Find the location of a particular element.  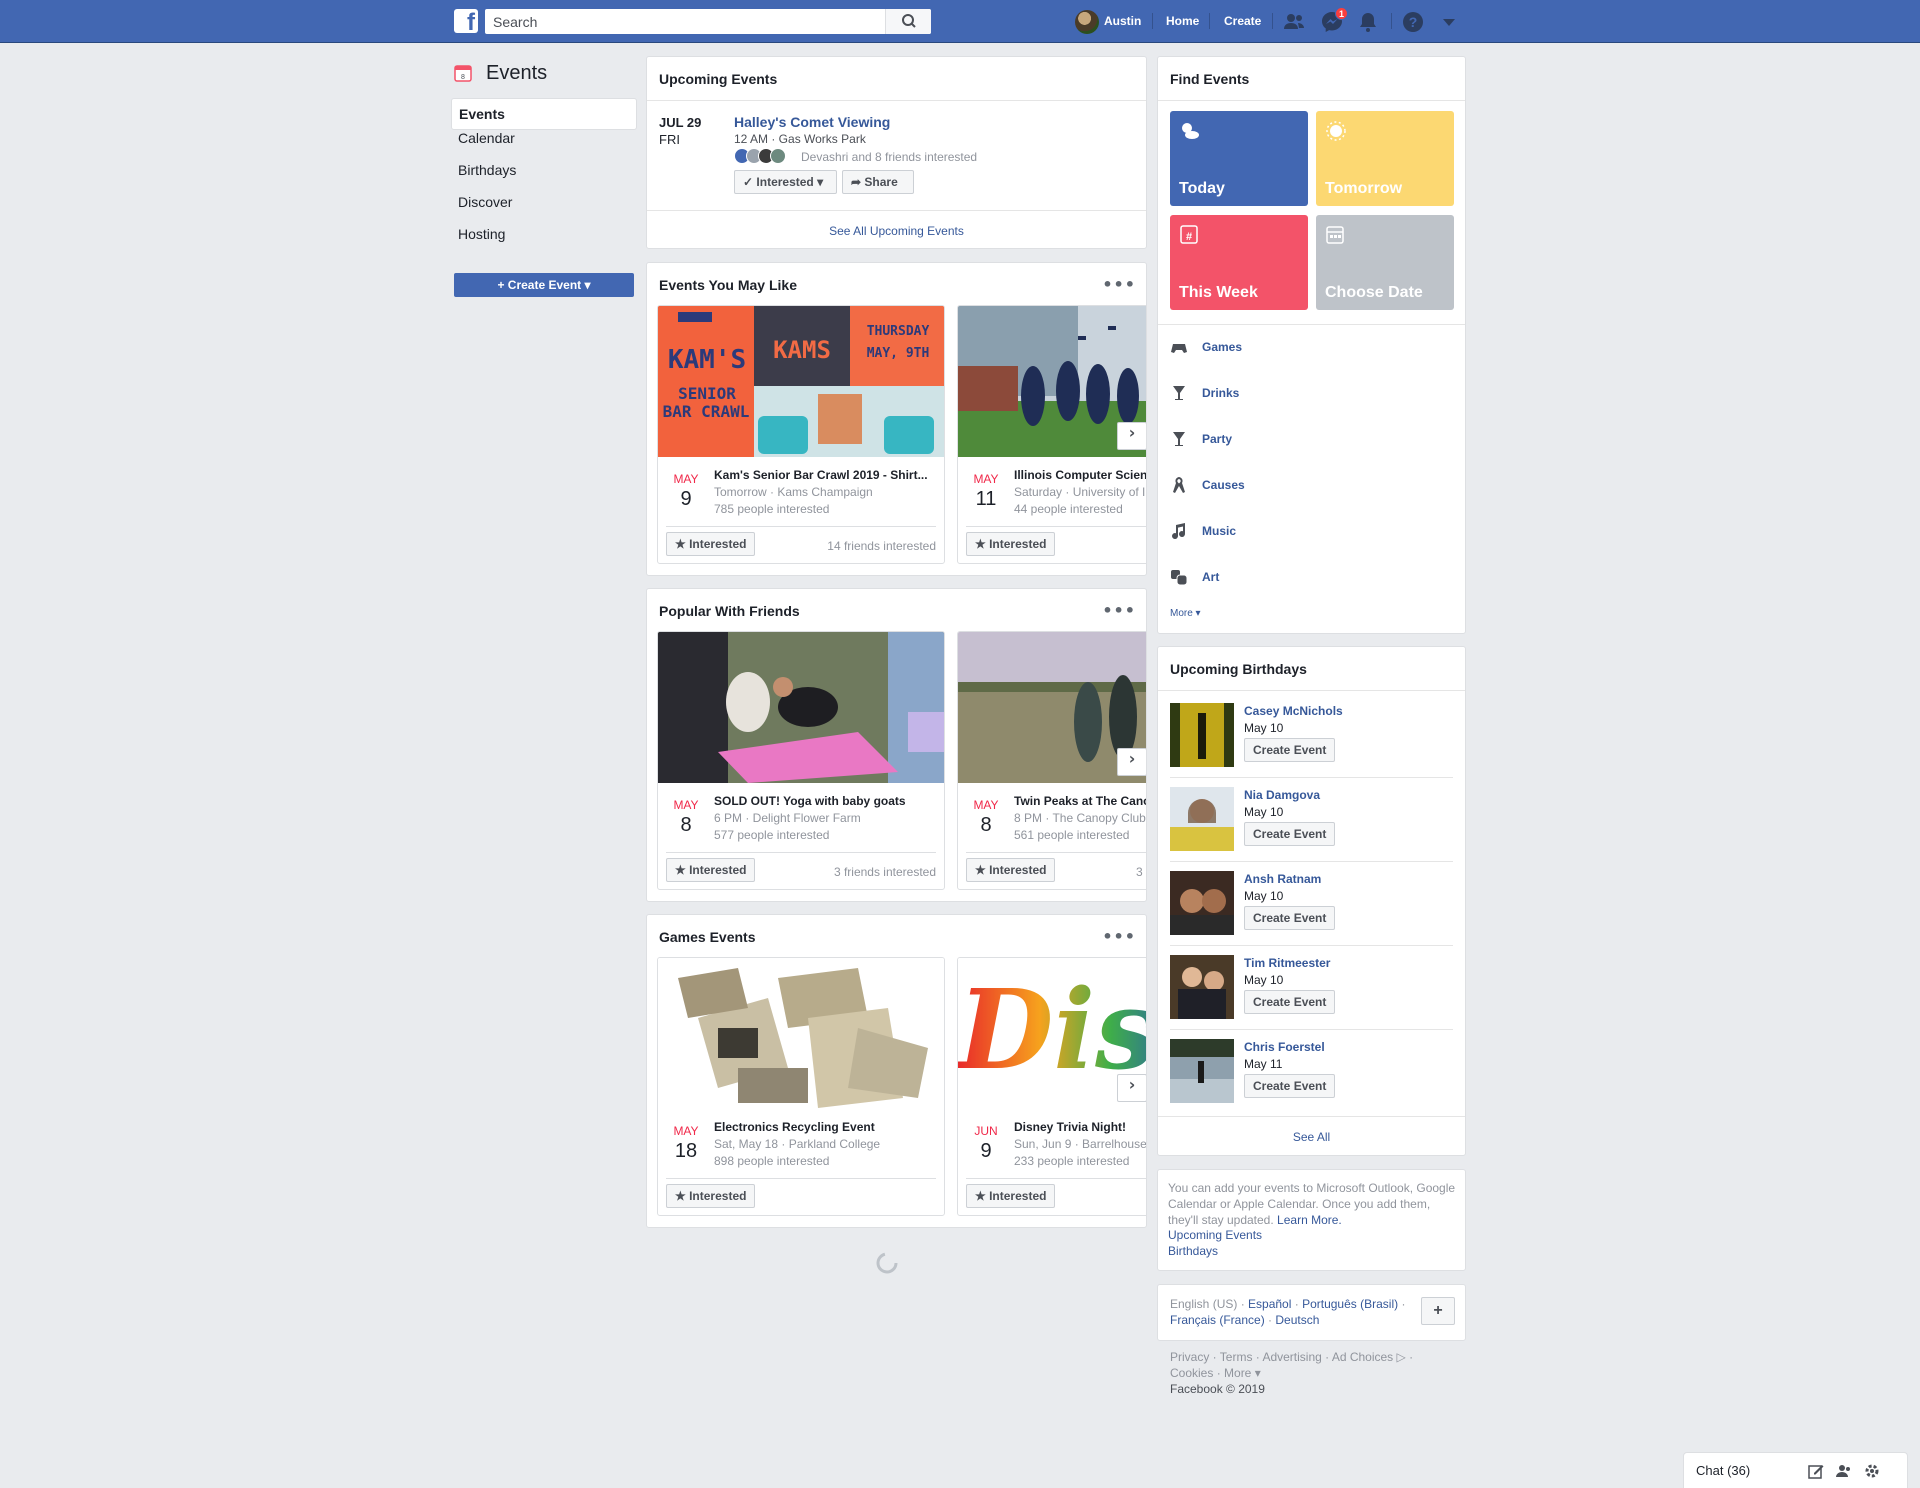

find-this-week-tile: # This Week is located at coordinates (1239, 262).